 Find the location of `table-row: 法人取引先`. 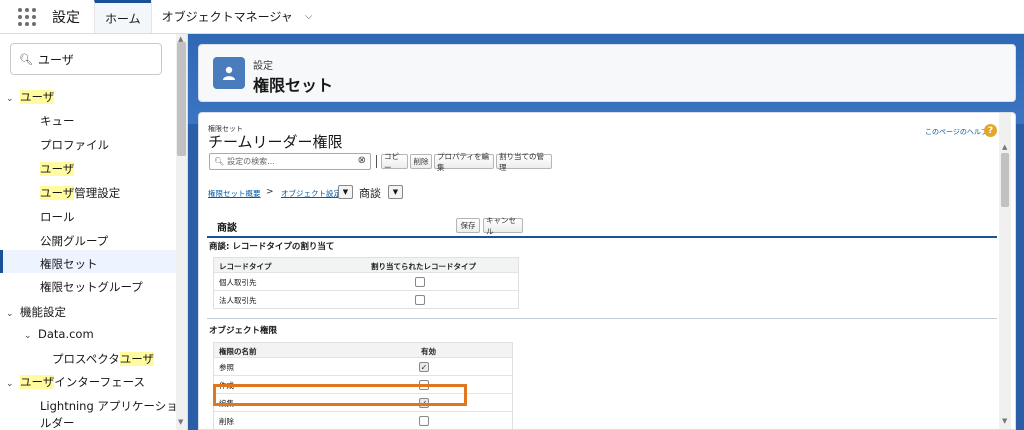

table-row: 法人取引先 is located at coordinates (366, 300).